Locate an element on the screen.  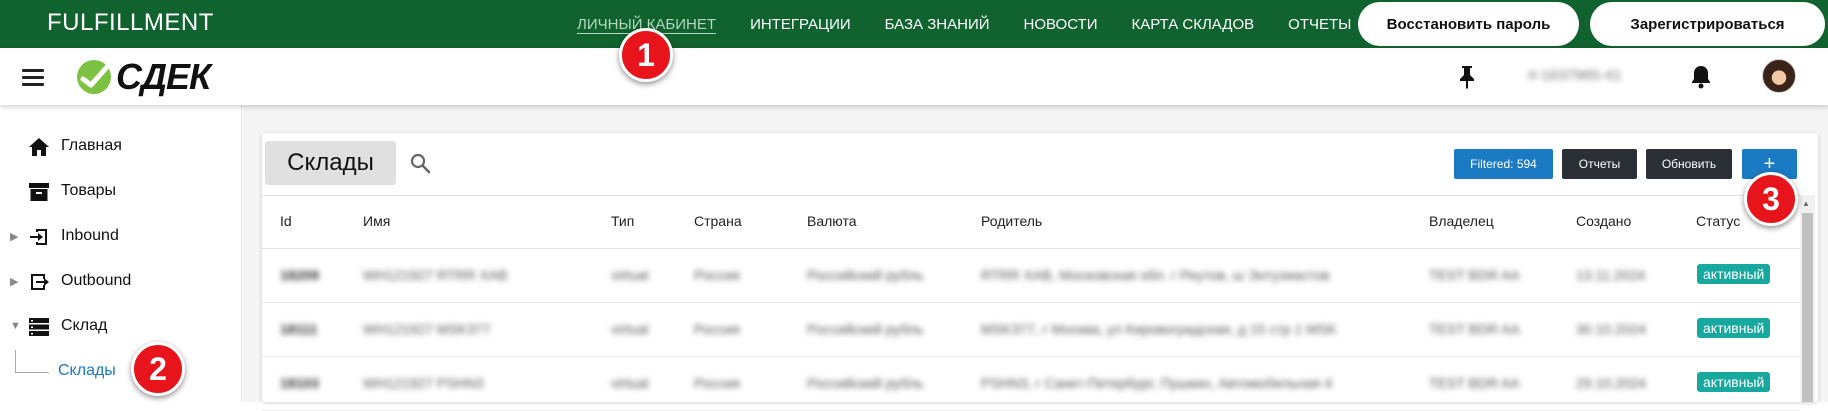
home-icon is located at coordinates (39, 147).